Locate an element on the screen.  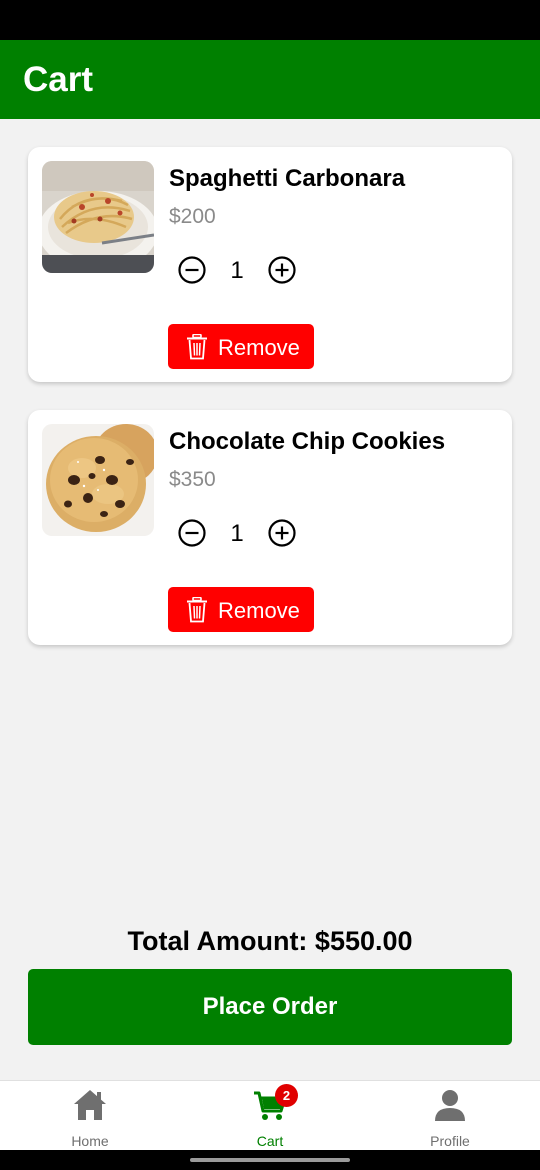
item-name: Spaghetti Carbonara is located at coordinates (287, 178).